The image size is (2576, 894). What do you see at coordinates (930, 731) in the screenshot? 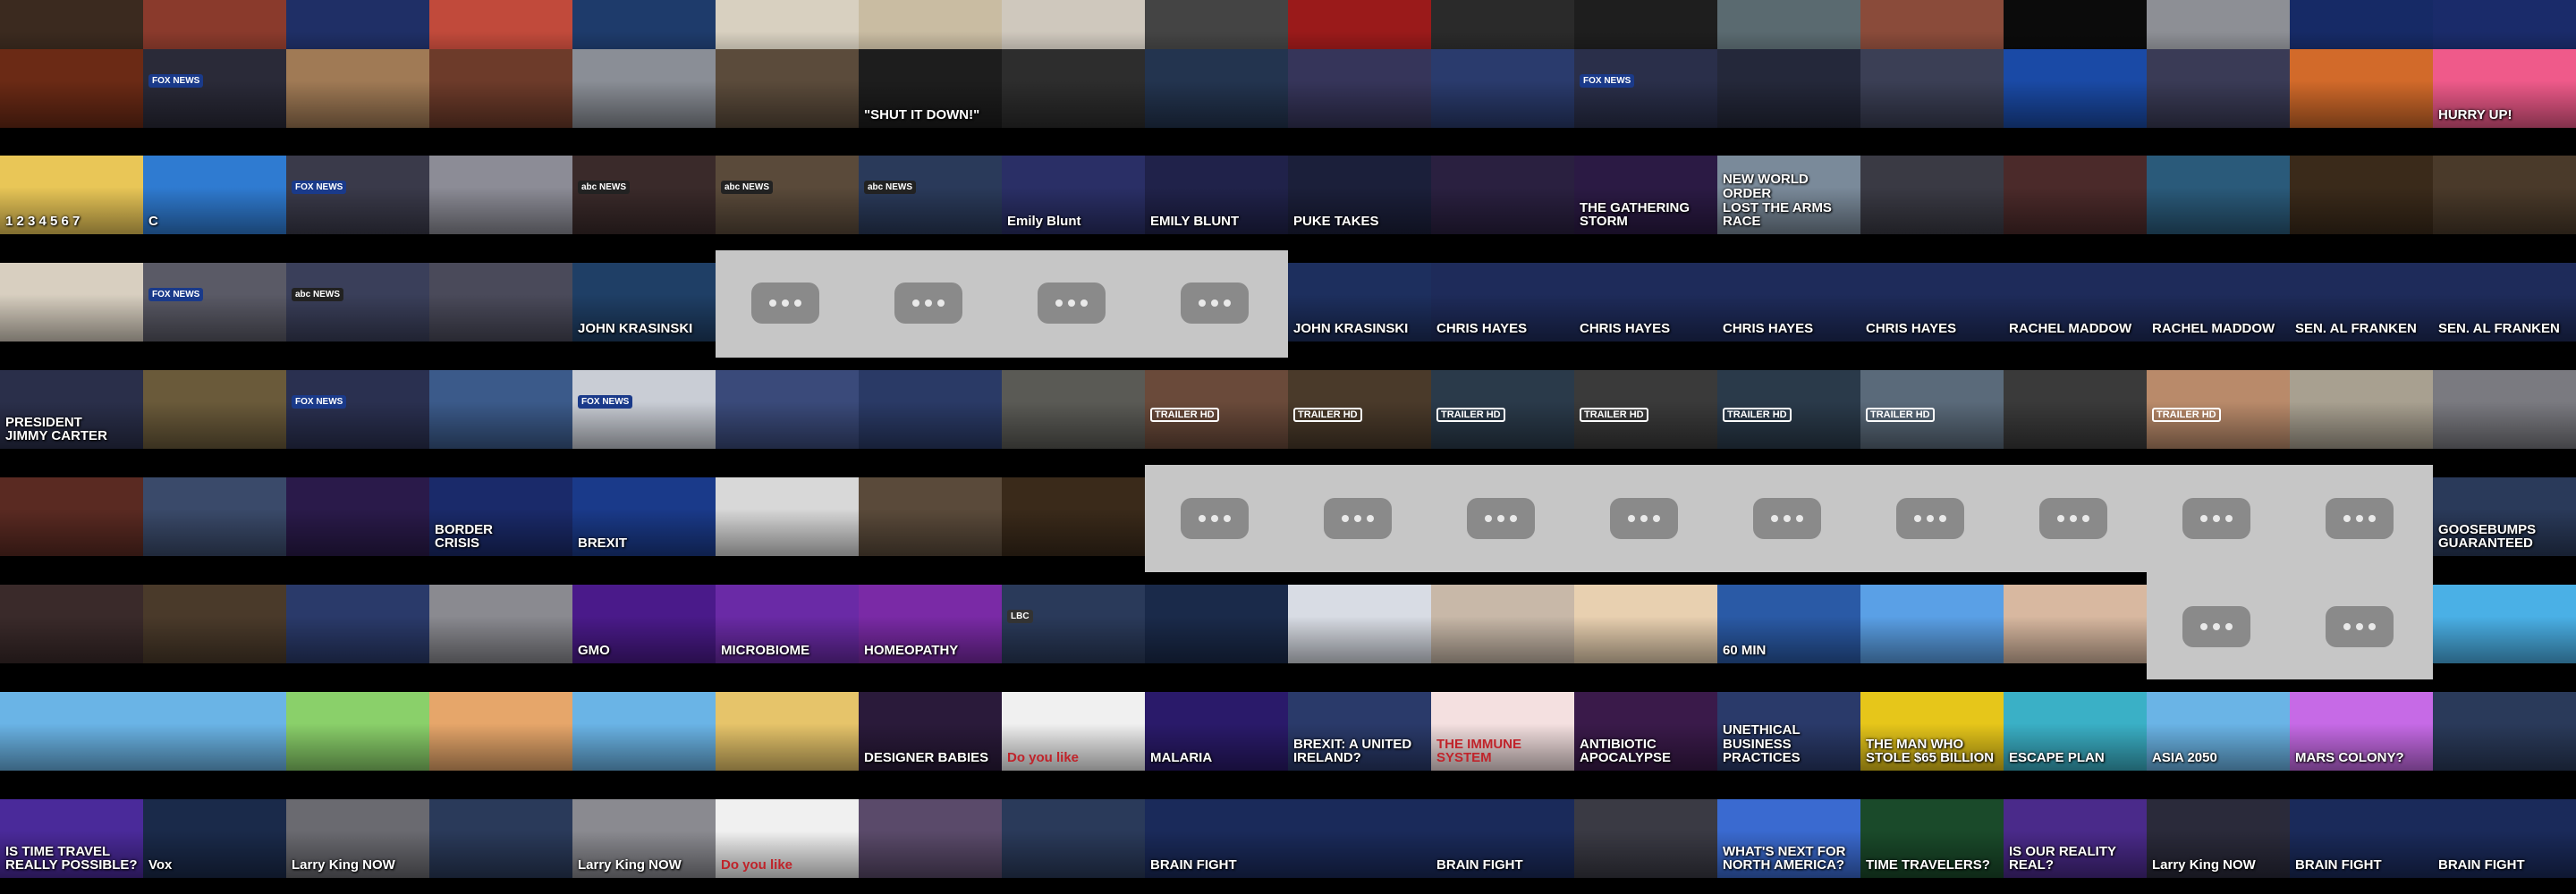
I see `video-thumbnail: DESIGNER BABIES` at bounding box center [930, 731].